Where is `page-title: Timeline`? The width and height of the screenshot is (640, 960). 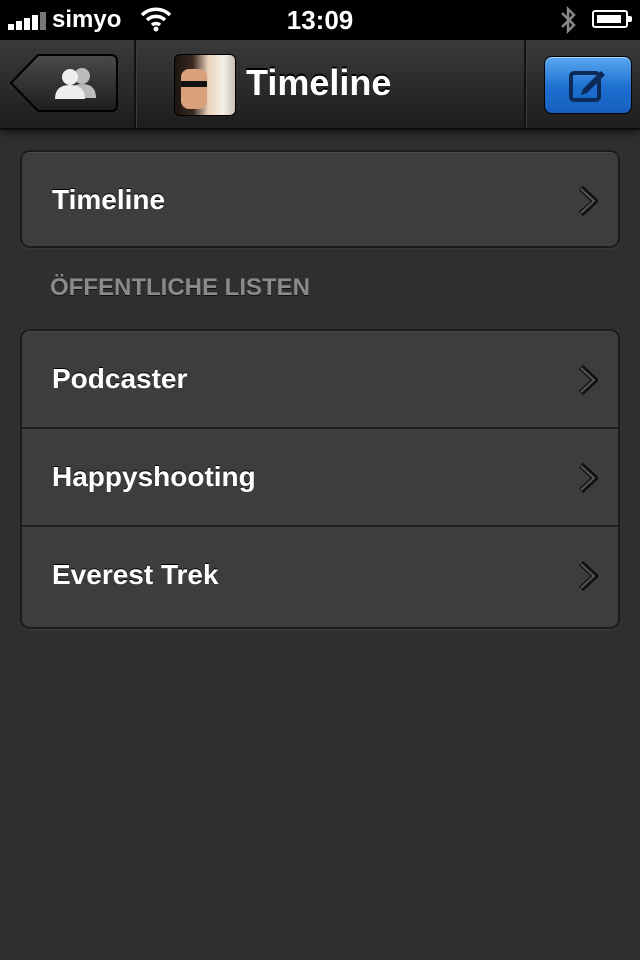
page-title: Timeline is located at coordinates (319, 82).